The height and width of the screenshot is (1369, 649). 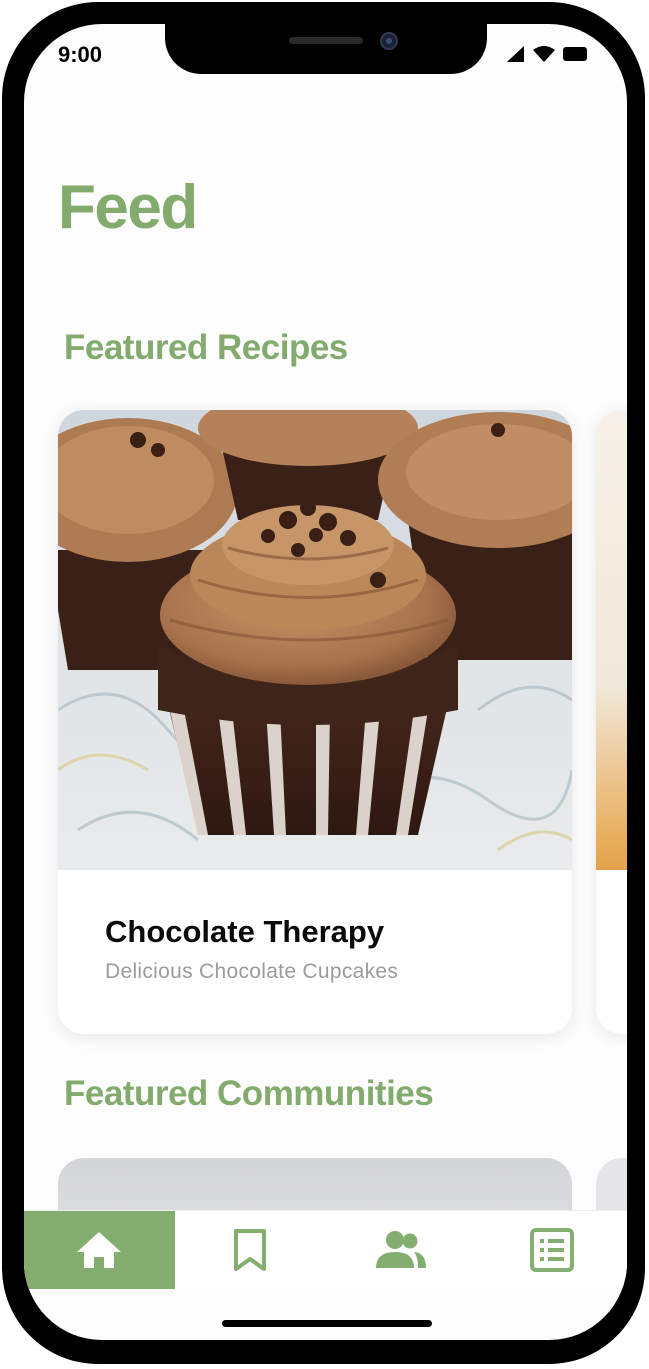 I want to click on signal-icon, so click(x=515, y=54).